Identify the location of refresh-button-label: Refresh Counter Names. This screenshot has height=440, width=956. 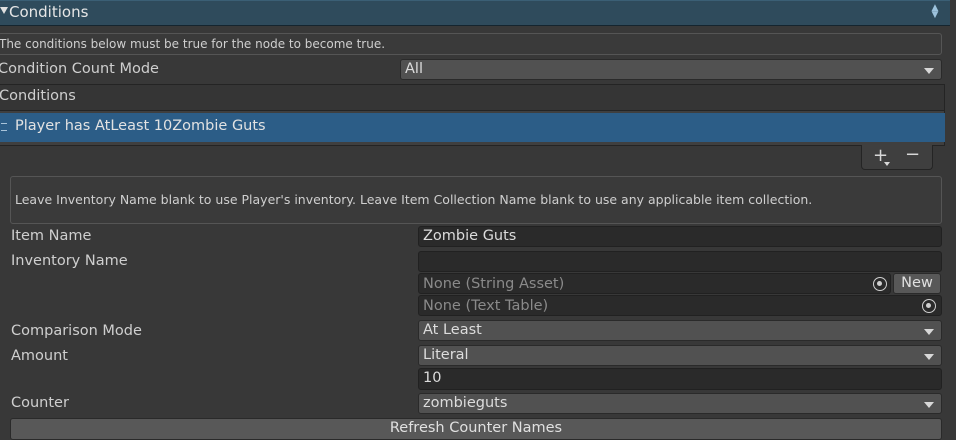
(476, 428).